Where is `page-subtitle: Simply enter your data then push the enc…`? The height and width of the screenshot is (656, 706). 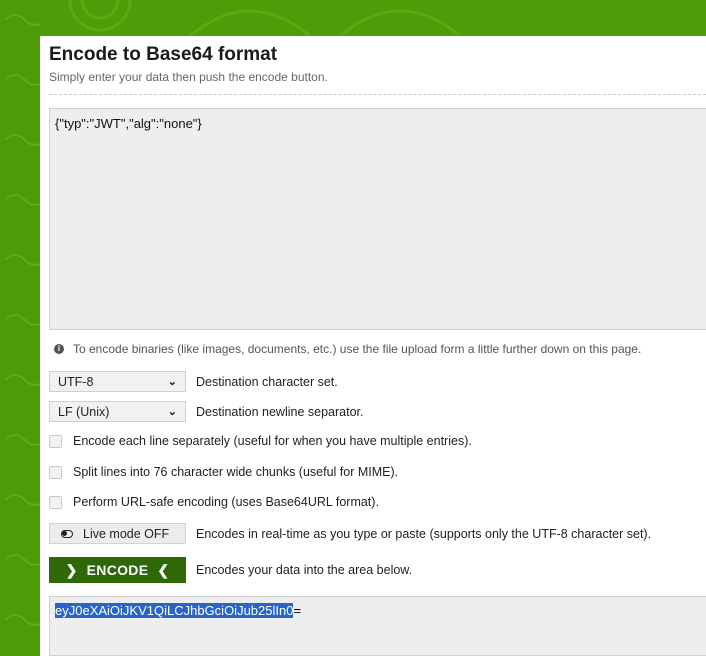 page-subtitle: Simply enter your data then push the enc… is located at coordinates (188, 77).